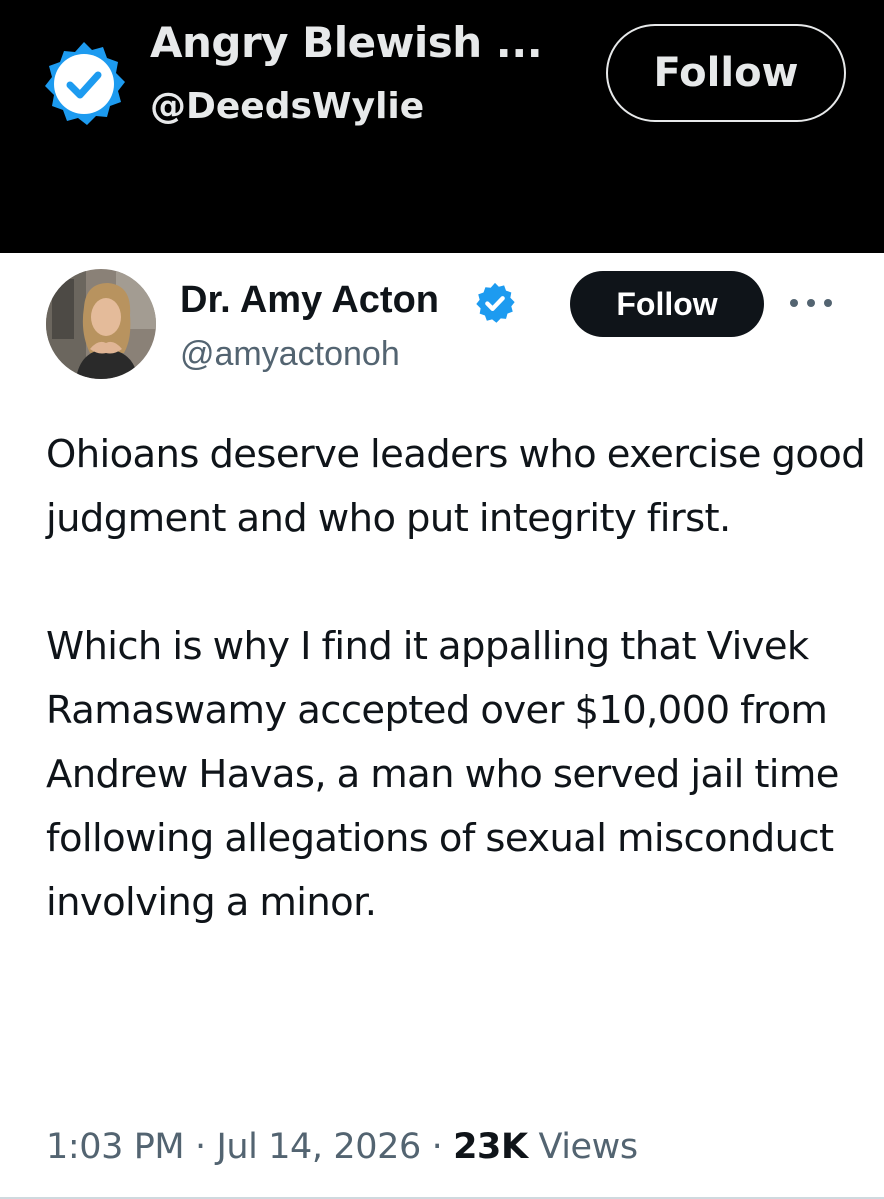  Describe the element at coordinates (115, 1147) in the screenshot. I see `tweet-time: 1:03 PM` at that location.